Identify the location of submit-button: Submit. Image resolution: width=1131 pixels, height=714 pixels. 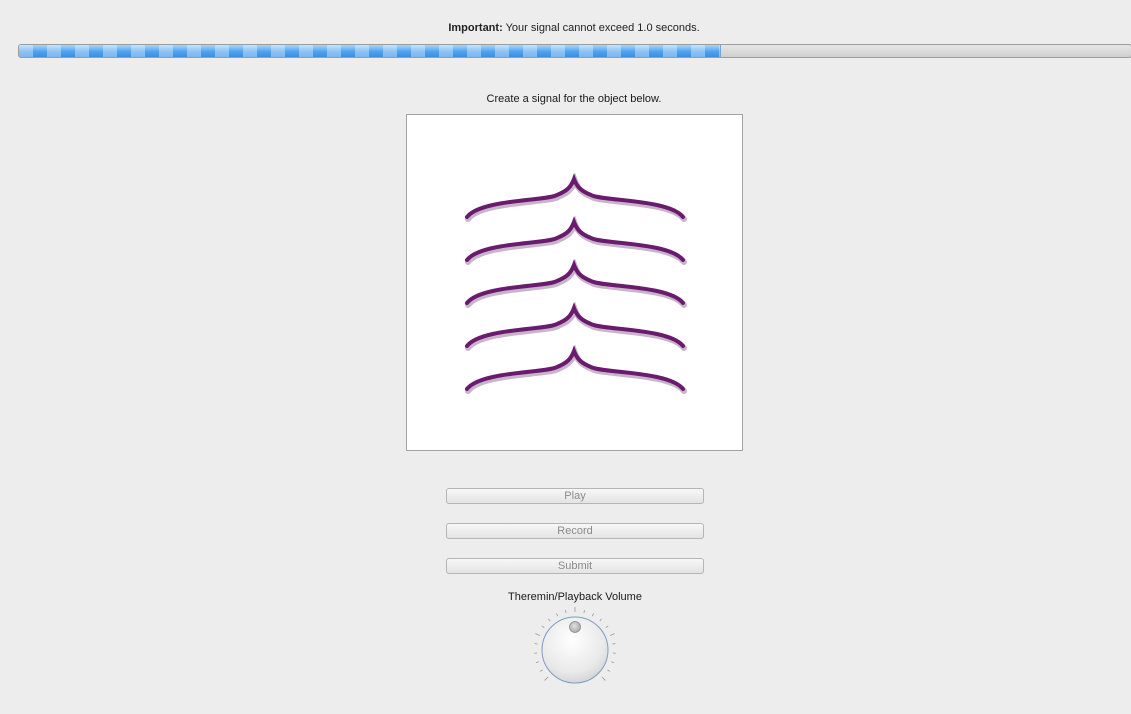
(575, 566).